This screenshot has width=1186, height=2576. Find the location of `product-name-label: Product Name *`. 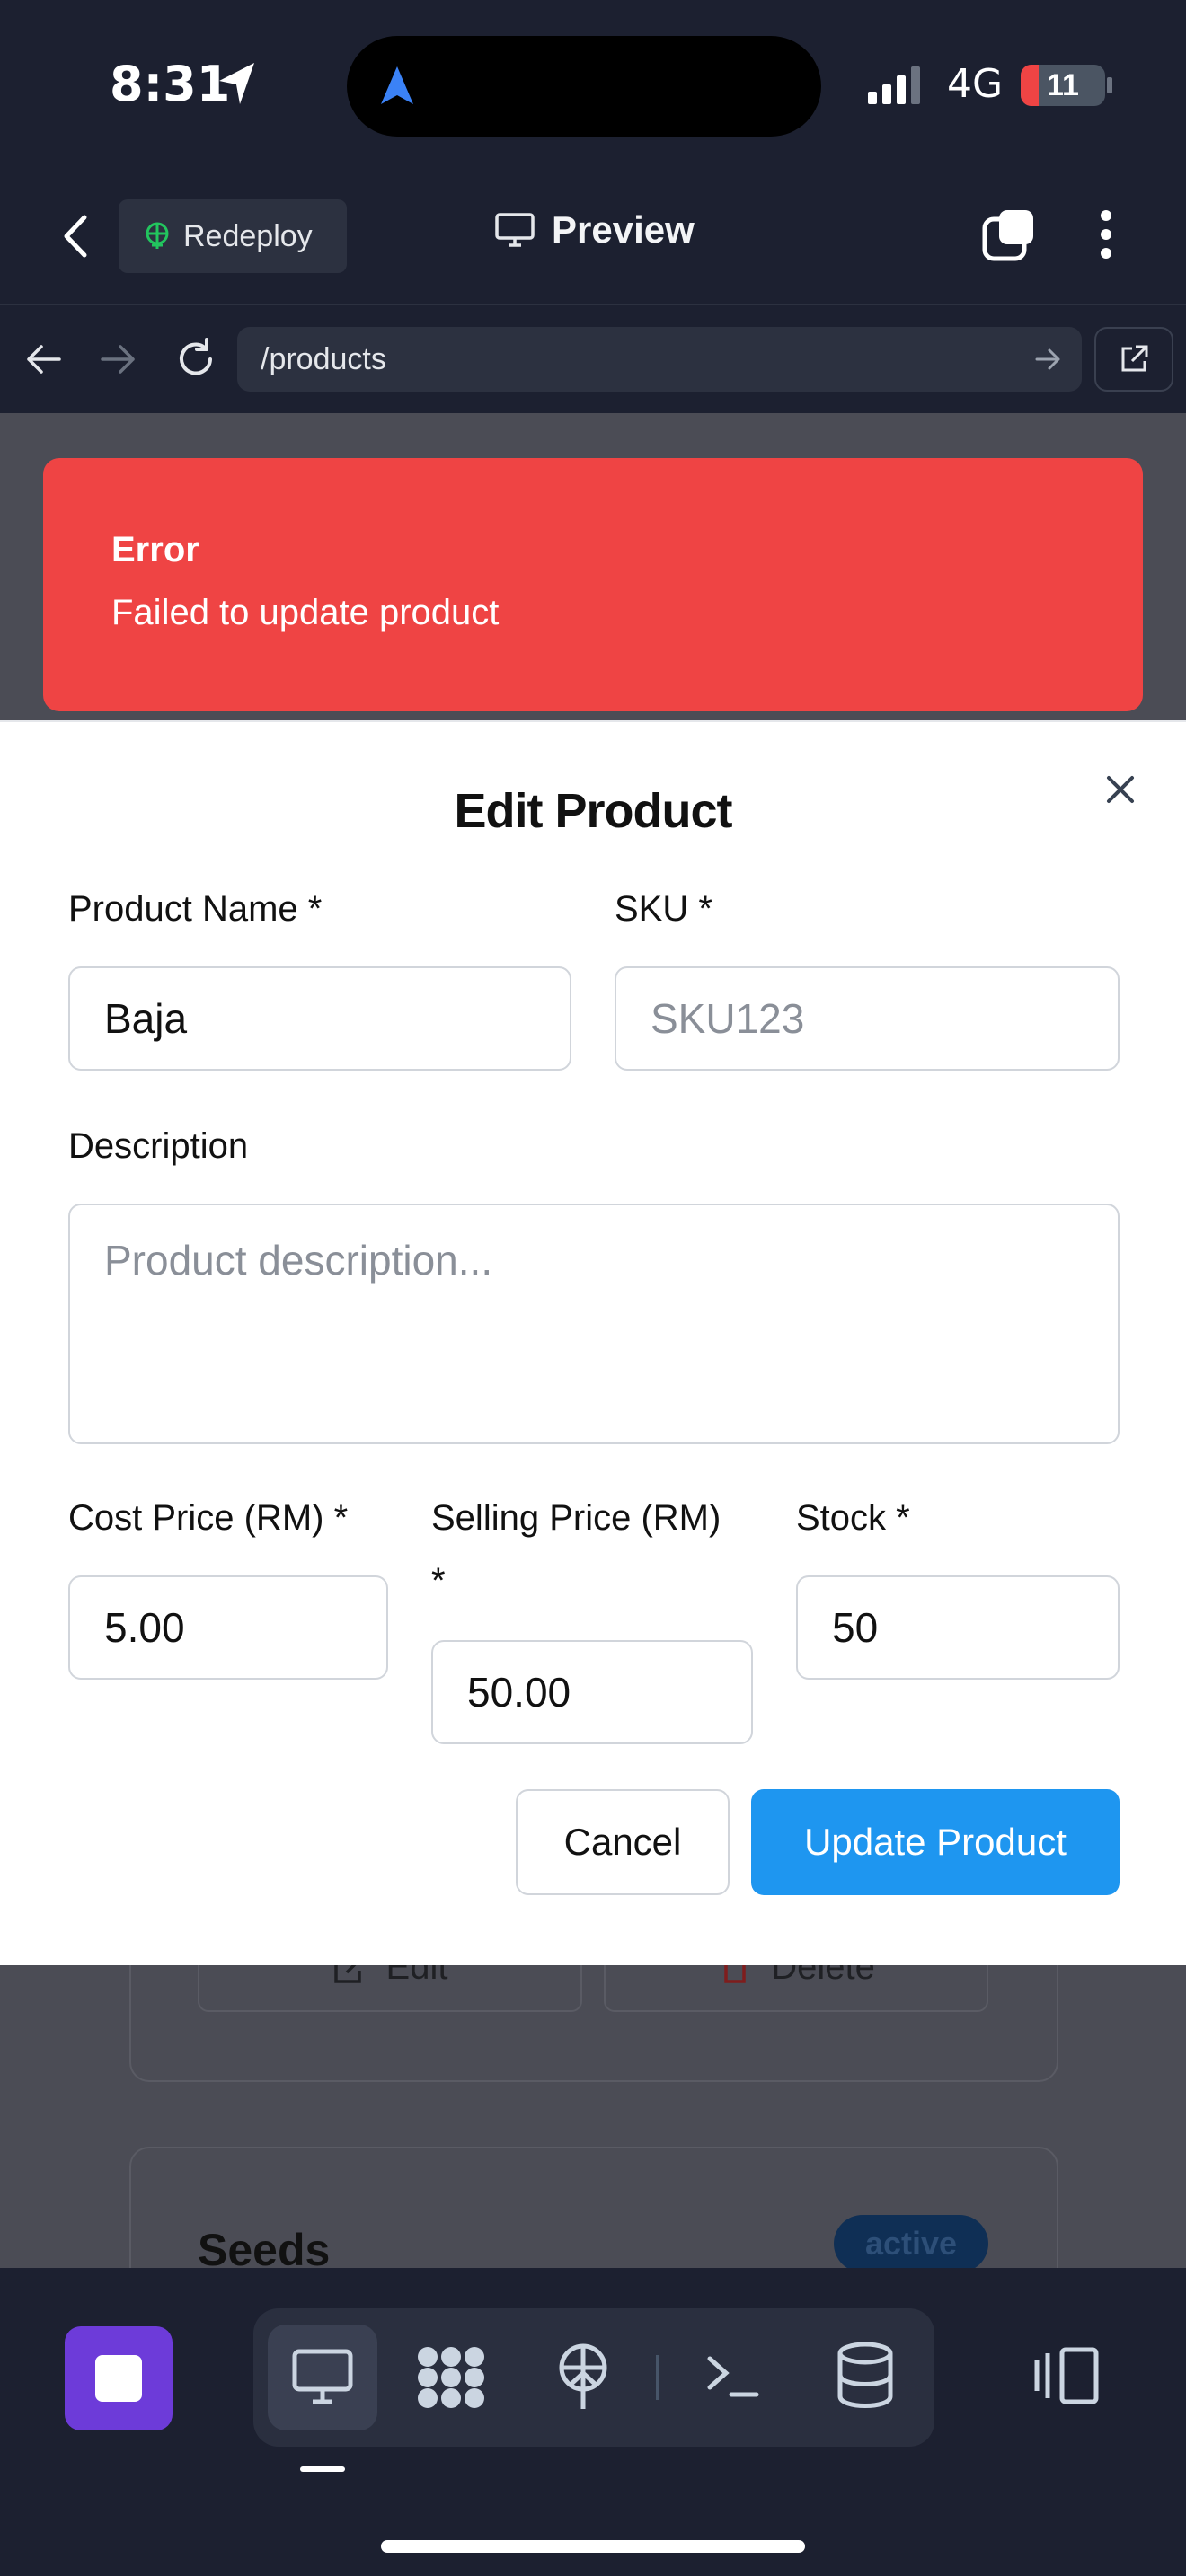

product-name-label: Product Name * is located at coordinates (195, 909).